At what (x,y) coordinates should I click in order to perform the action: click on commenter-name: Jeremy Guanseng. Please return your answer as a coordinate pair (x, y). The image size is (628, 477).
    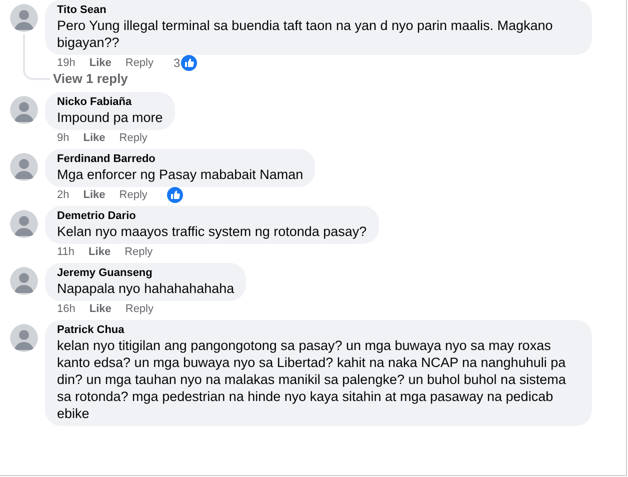
    Looking at the image, I should click on (145, 273).